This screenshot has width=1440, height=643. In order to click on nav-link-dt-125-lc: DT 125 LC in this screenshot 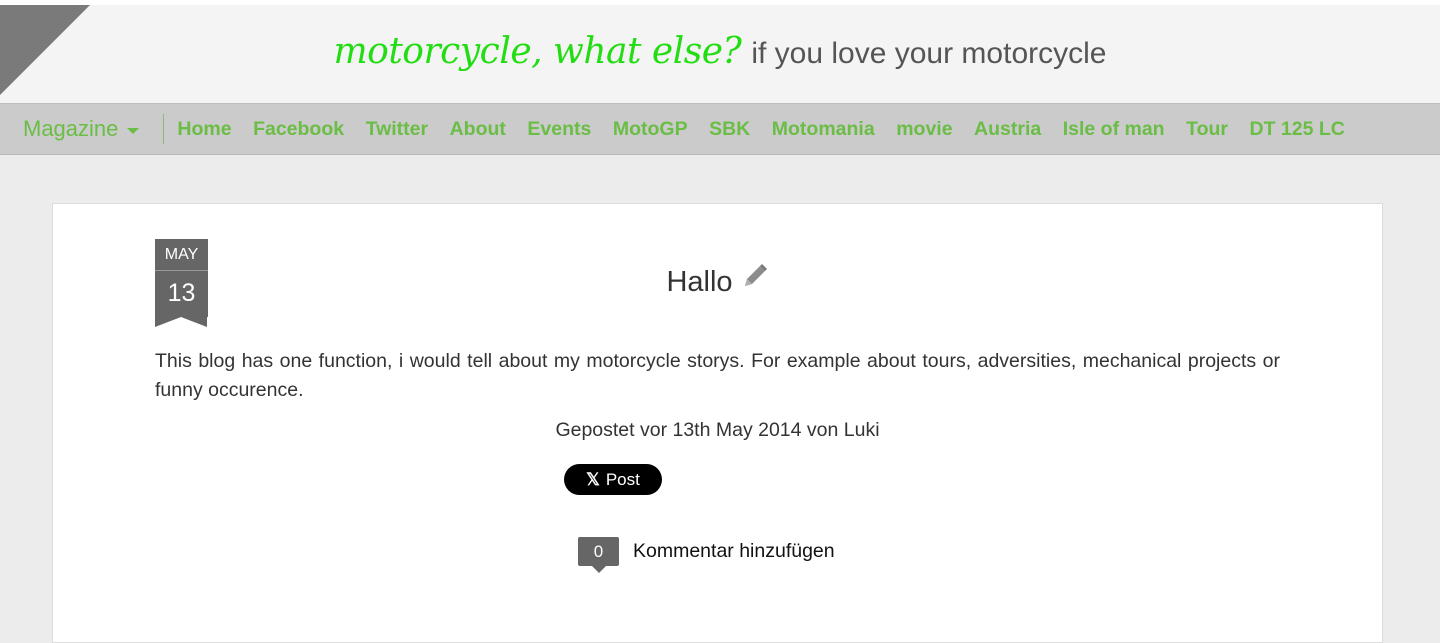, I will do `click(1297, 129)`.